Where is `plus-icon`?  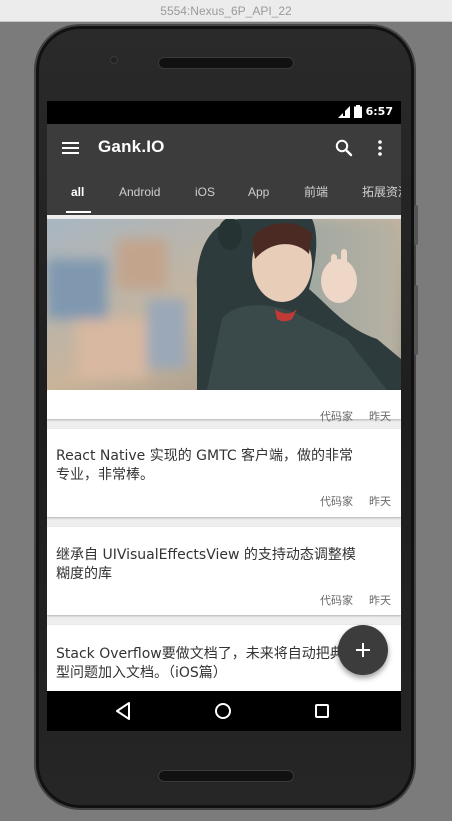
plus-icon is located at coordinates (363, 650).